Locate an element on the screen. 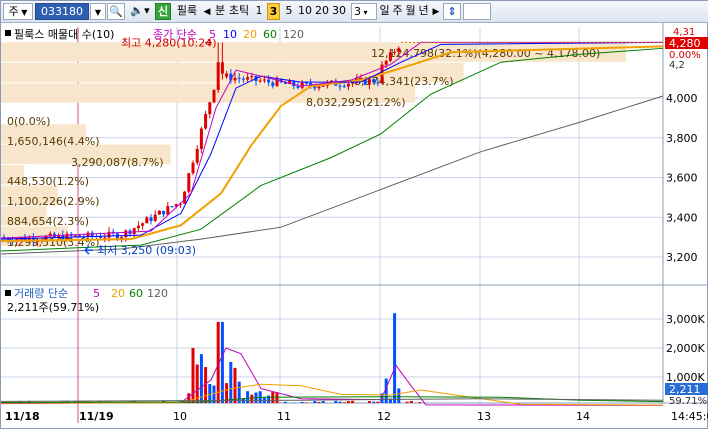 Image resolution: width=708 pixels, height=429 pixels. volume-profile-label: 0(0.0%) is located at coordinates (29, 121).